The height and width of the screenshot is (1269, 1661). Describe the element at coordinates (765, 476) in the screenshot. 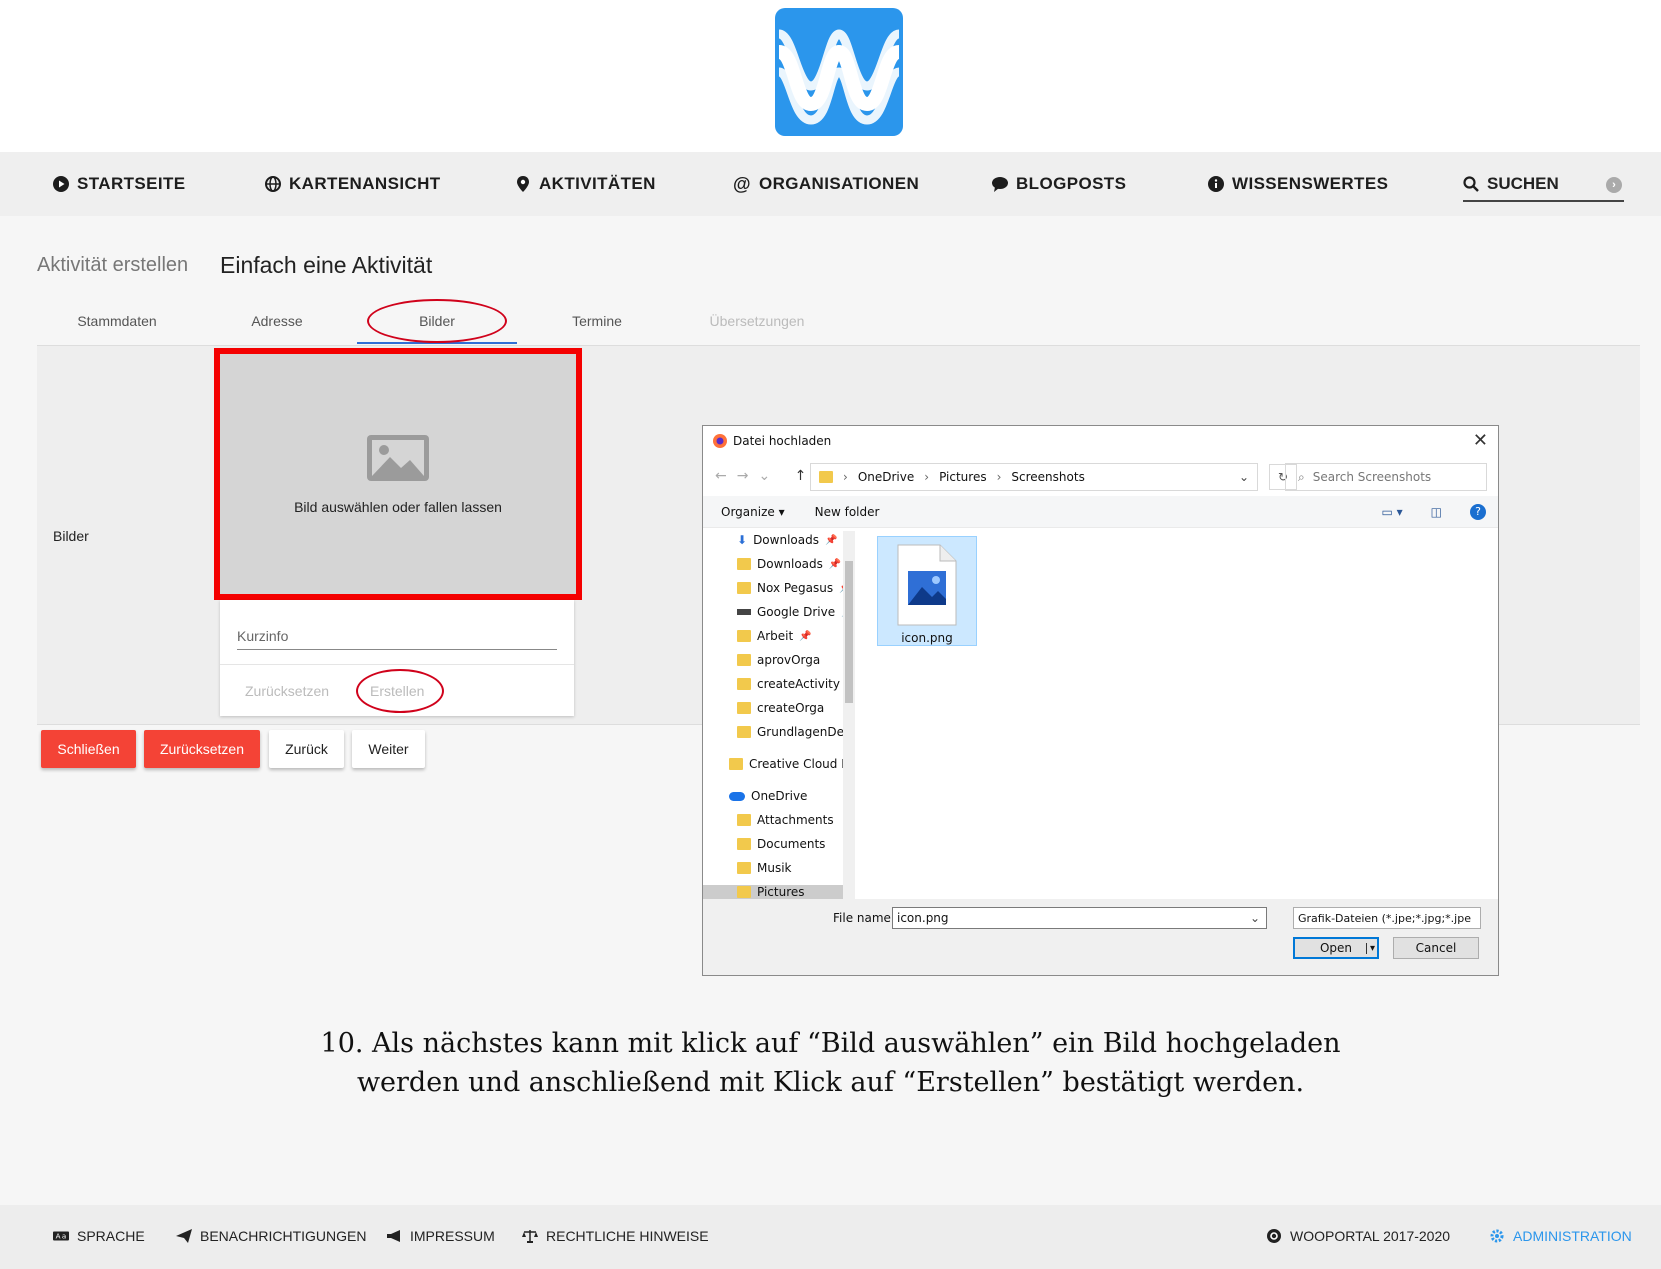

I see `dialog-nav-arrows: ←→⌄ ↑` at that location.